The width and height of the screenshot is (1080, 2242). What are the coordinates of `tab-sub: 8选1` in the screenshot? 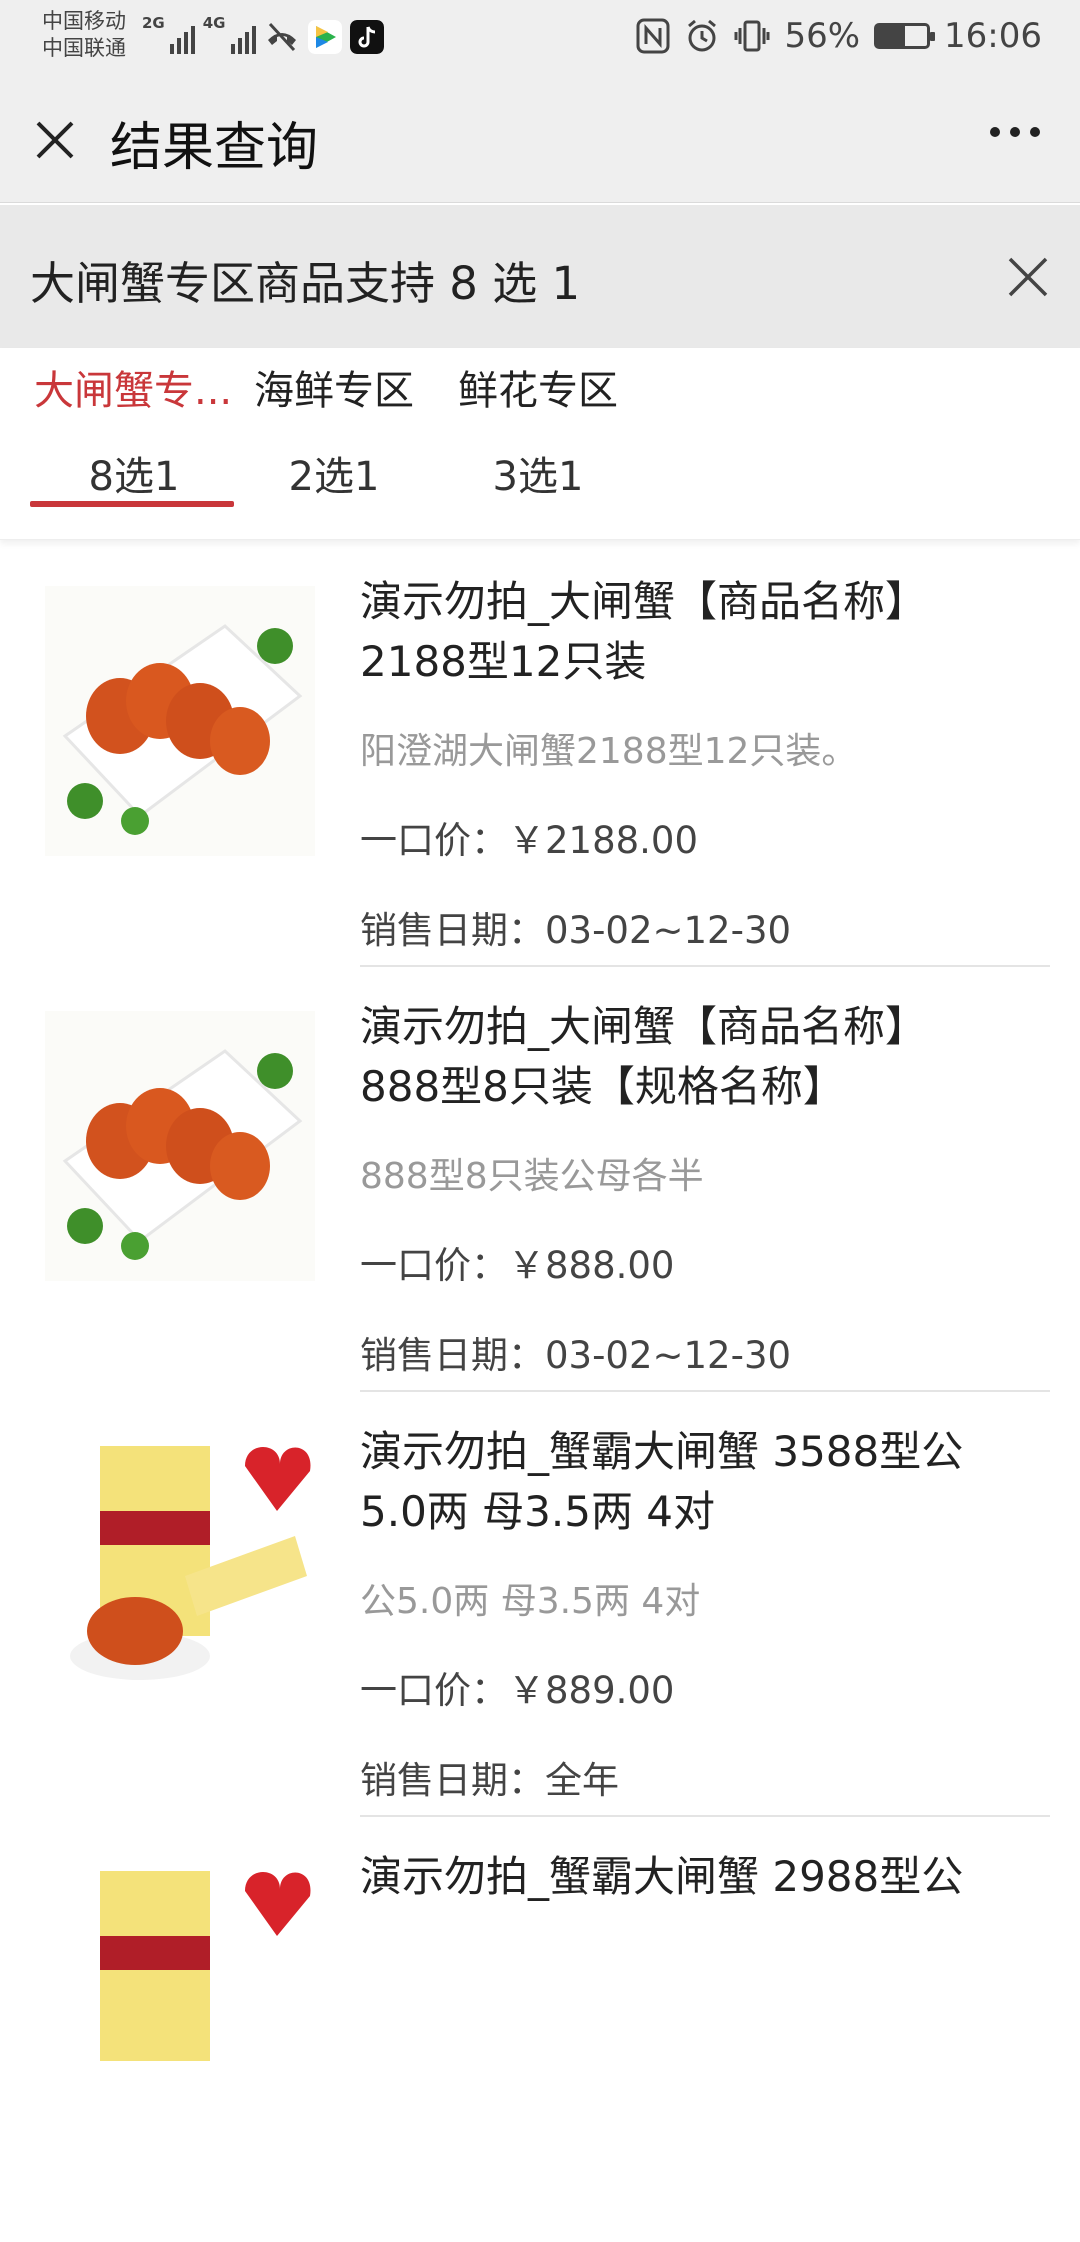 It's located at (134, 477).